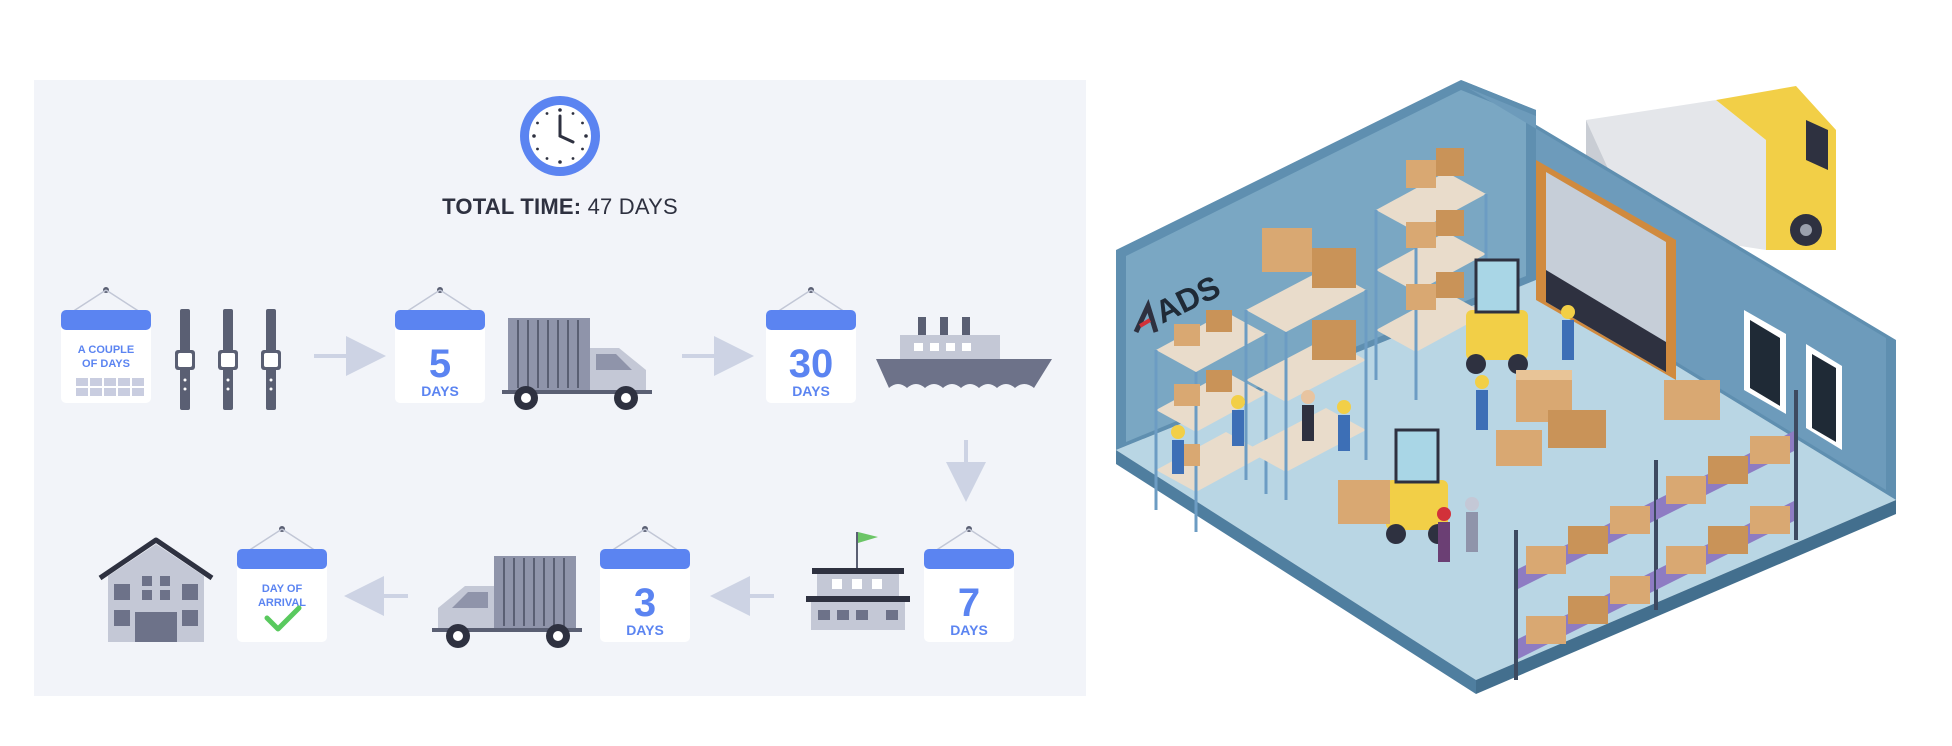 This screenshot has width=1952, height=746. What do you see at coordinates (964, 352) in the screenshot?
I see `ship-icon` at bounding box center [964, 352].